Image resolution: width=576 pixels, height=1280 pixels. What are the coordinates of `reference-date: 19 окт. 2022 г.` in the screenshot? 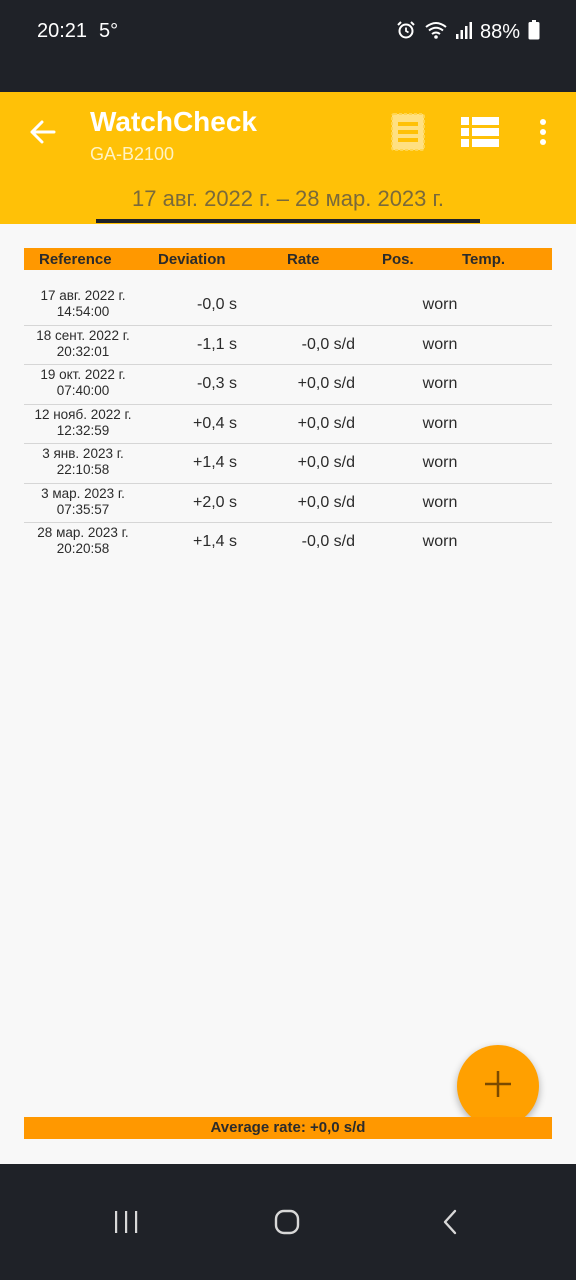 It's located at (83, 374).